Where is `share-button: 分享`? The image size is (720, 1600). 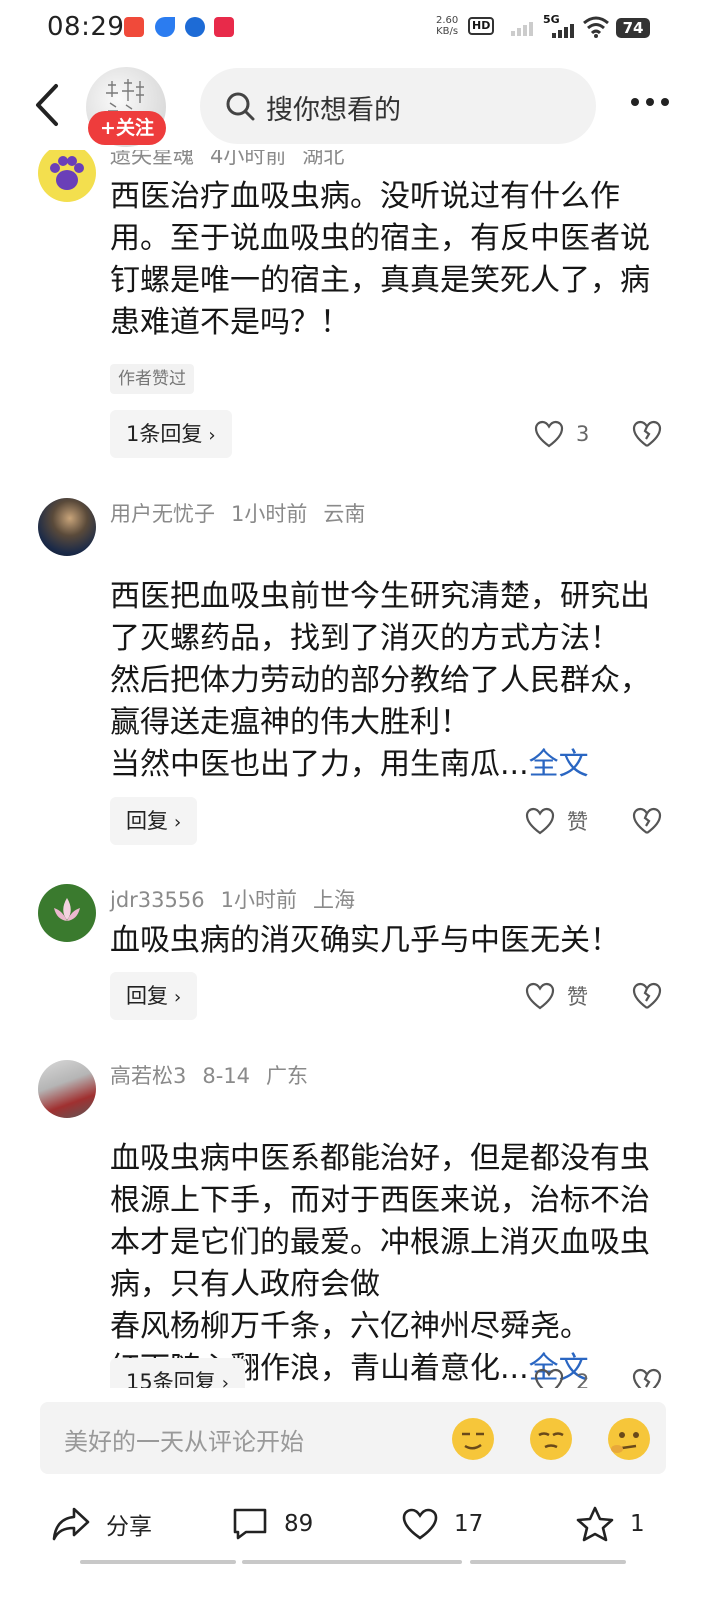 share-button: 分享 is located at coordinates (102, 1524).